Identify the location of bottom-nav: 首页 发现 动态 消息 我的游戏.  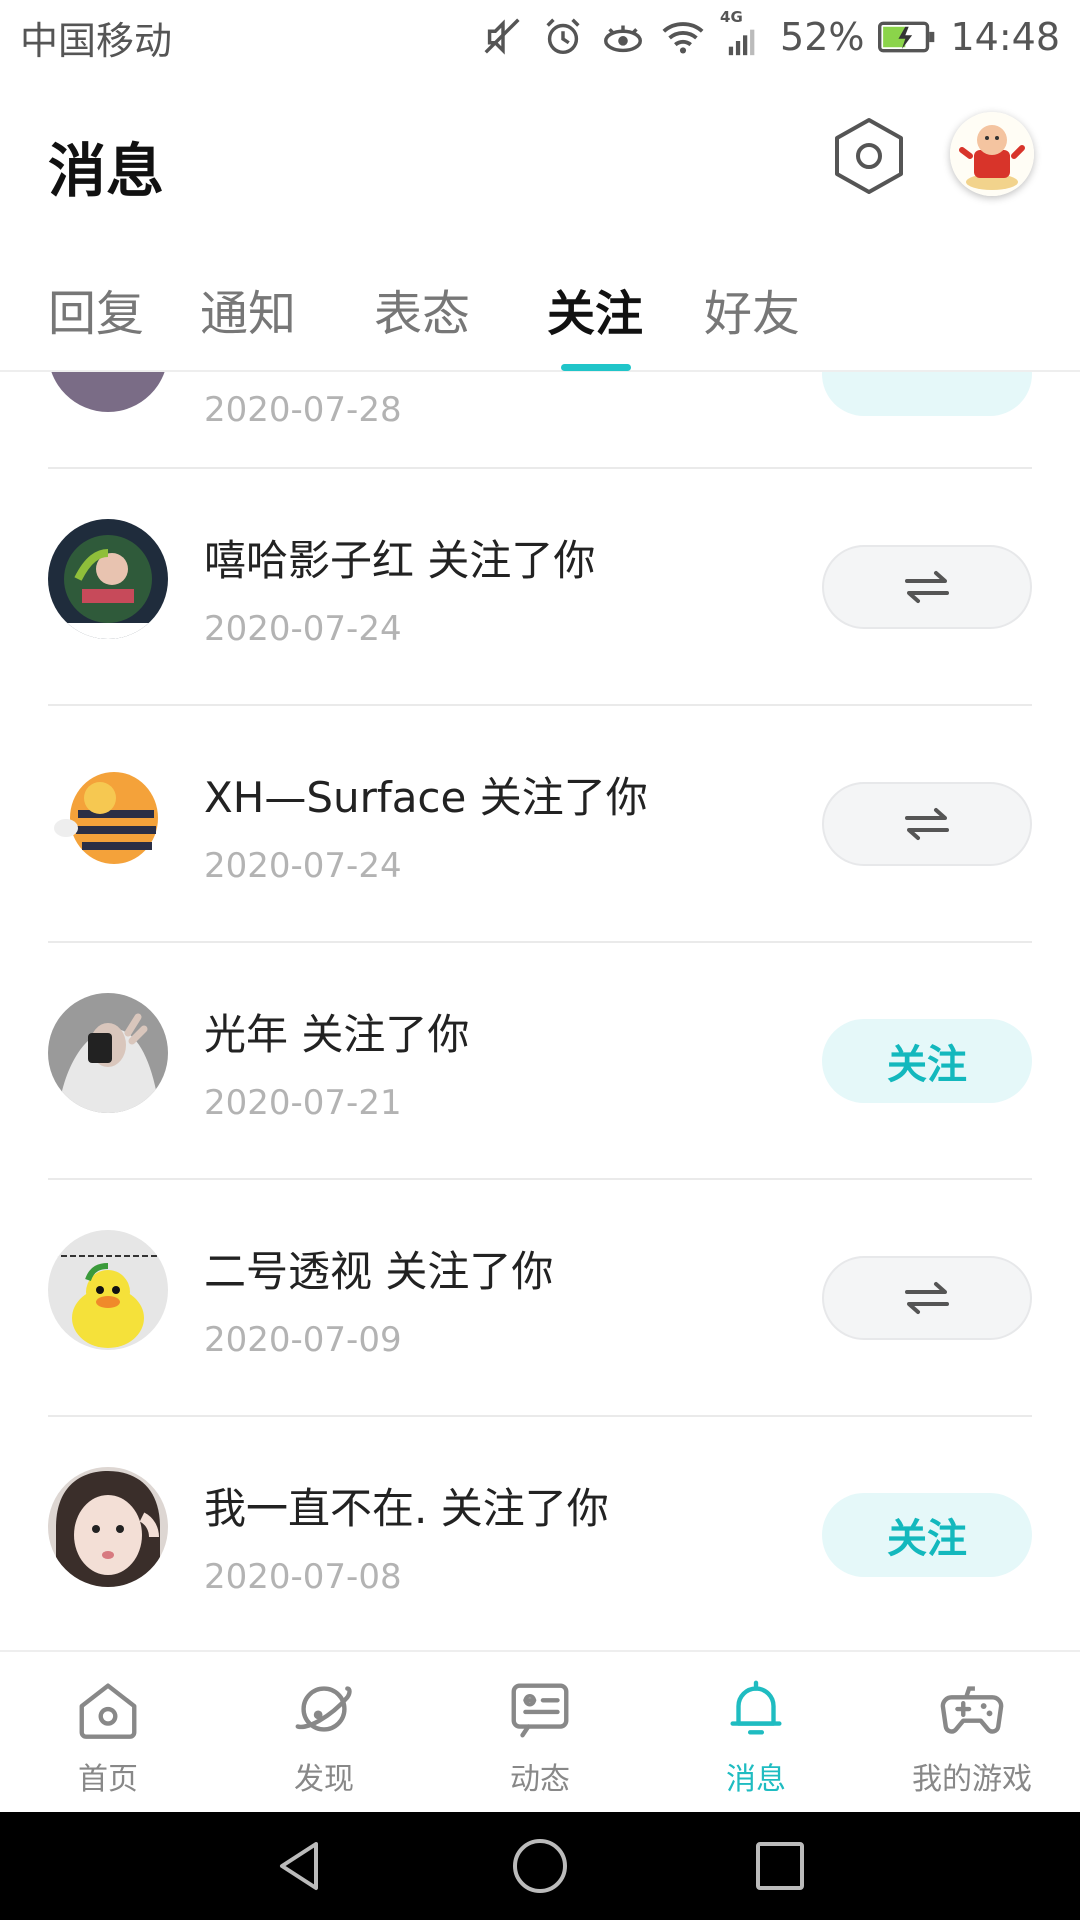
(540, 1731).